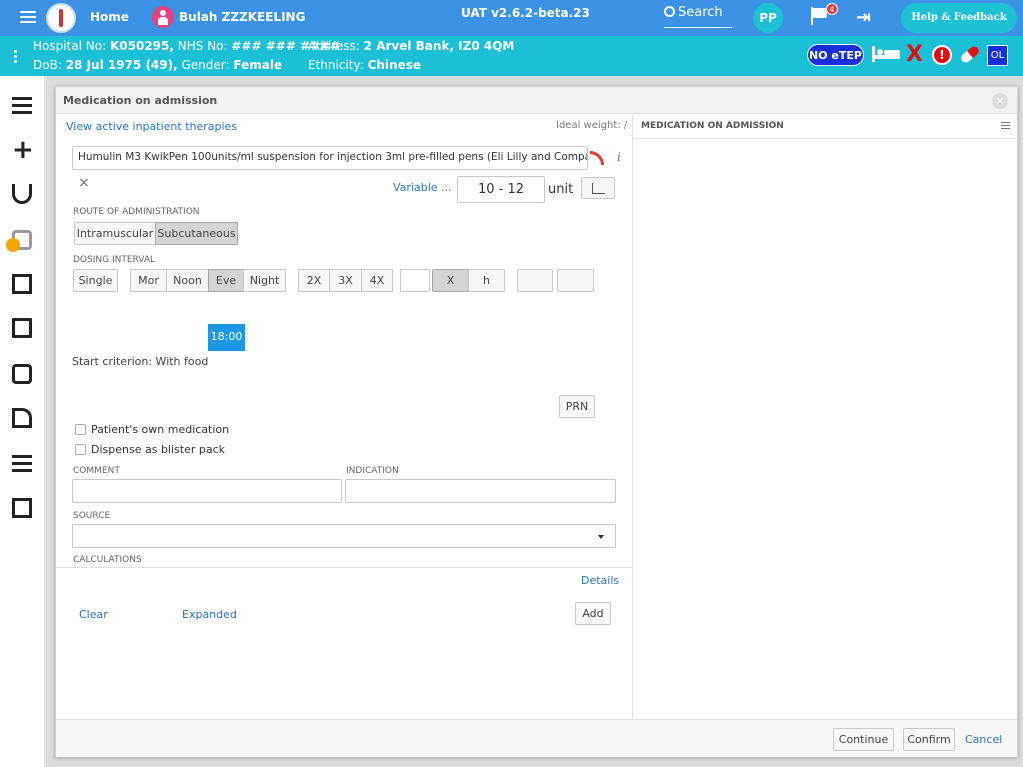  What do you see at coordinates (575, 280) in the screenshot?
I see `clock-icon` at bounding box center [575, 280].